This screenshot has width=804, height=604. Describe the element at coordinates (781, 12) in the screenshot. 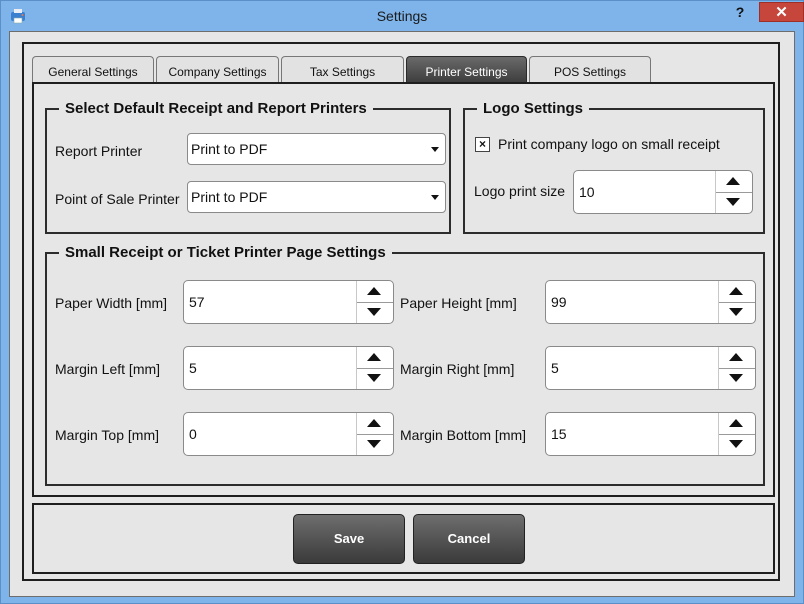

I see `close-button: ✕` at that location.